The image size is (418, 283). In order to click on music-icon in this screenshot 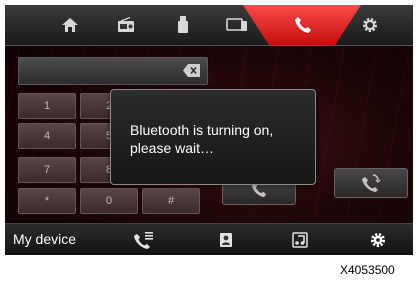, I will do `click(300, 240)`.